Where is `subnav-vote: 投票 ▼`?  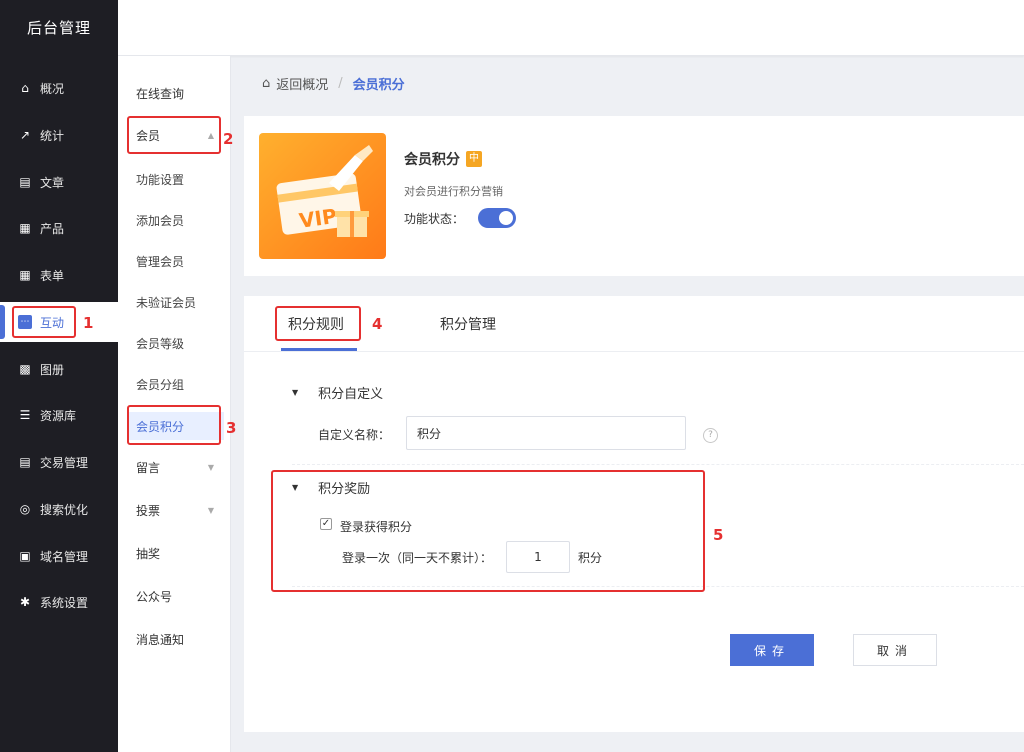
subnav-vote: 投票 ▼ is located at coordinates (176, 510).